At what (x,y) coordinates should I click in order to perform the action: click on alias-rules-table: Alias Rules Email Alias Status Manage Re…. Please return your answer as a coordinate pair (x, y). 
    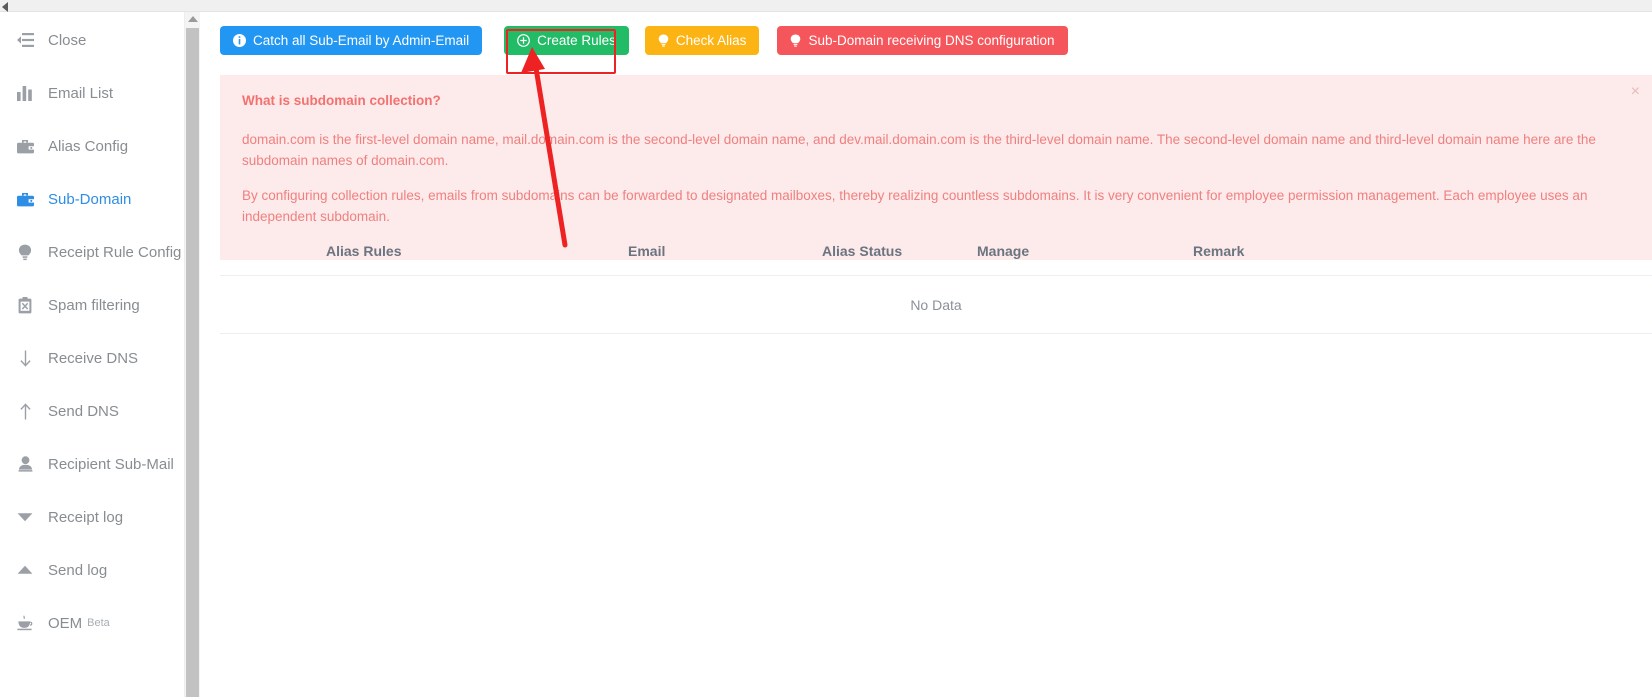
    Looking at the image, I should click on (936, 279).